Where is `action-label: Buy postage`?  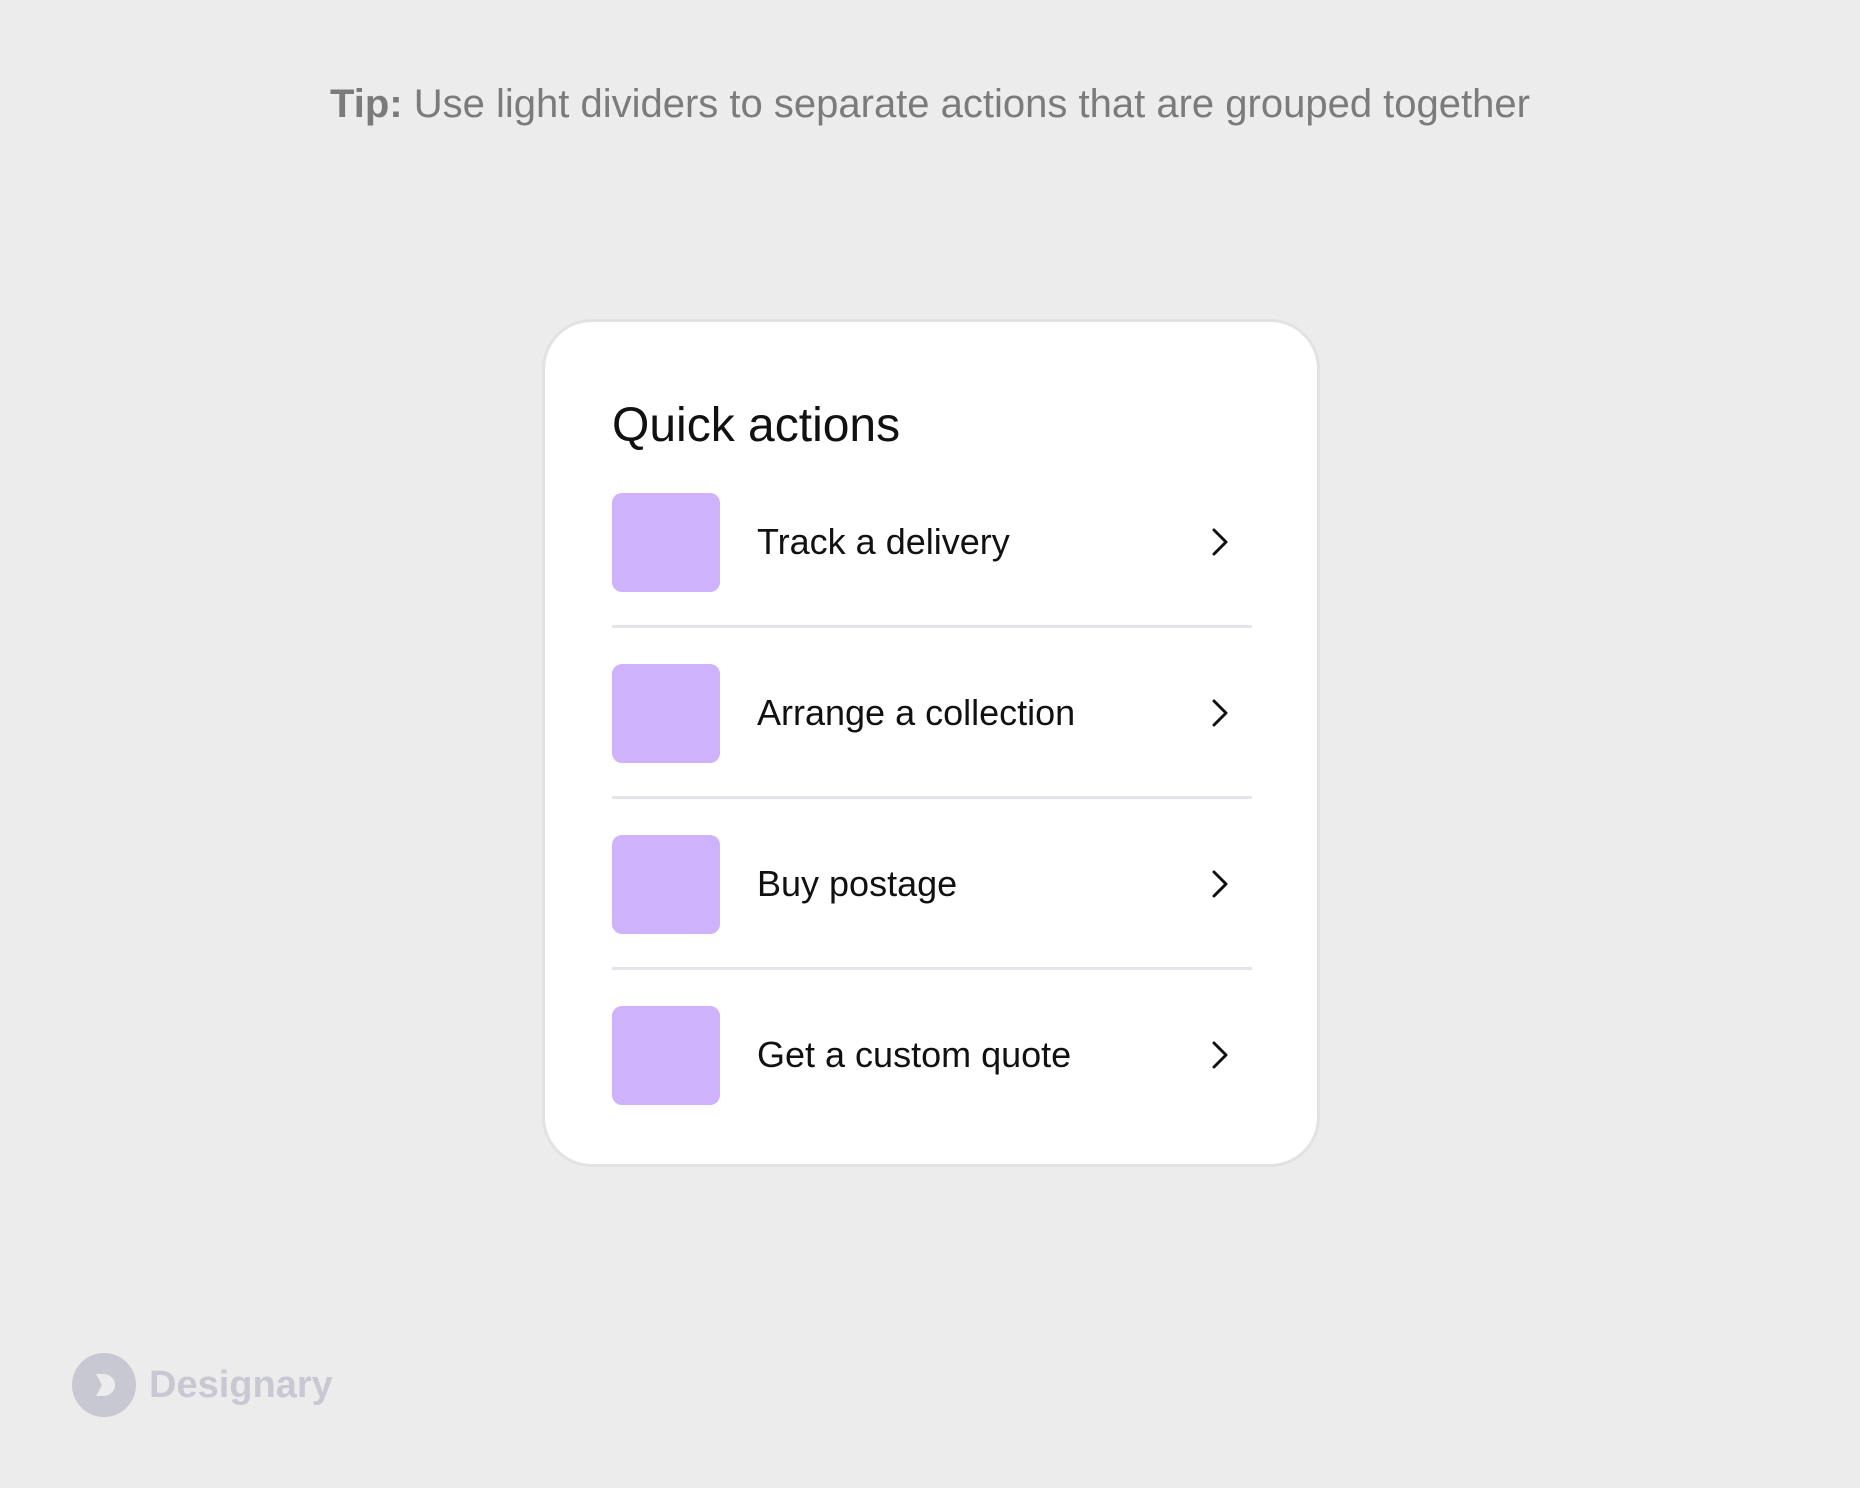
action-label: Buy postage is located at coordinates (857, 883).